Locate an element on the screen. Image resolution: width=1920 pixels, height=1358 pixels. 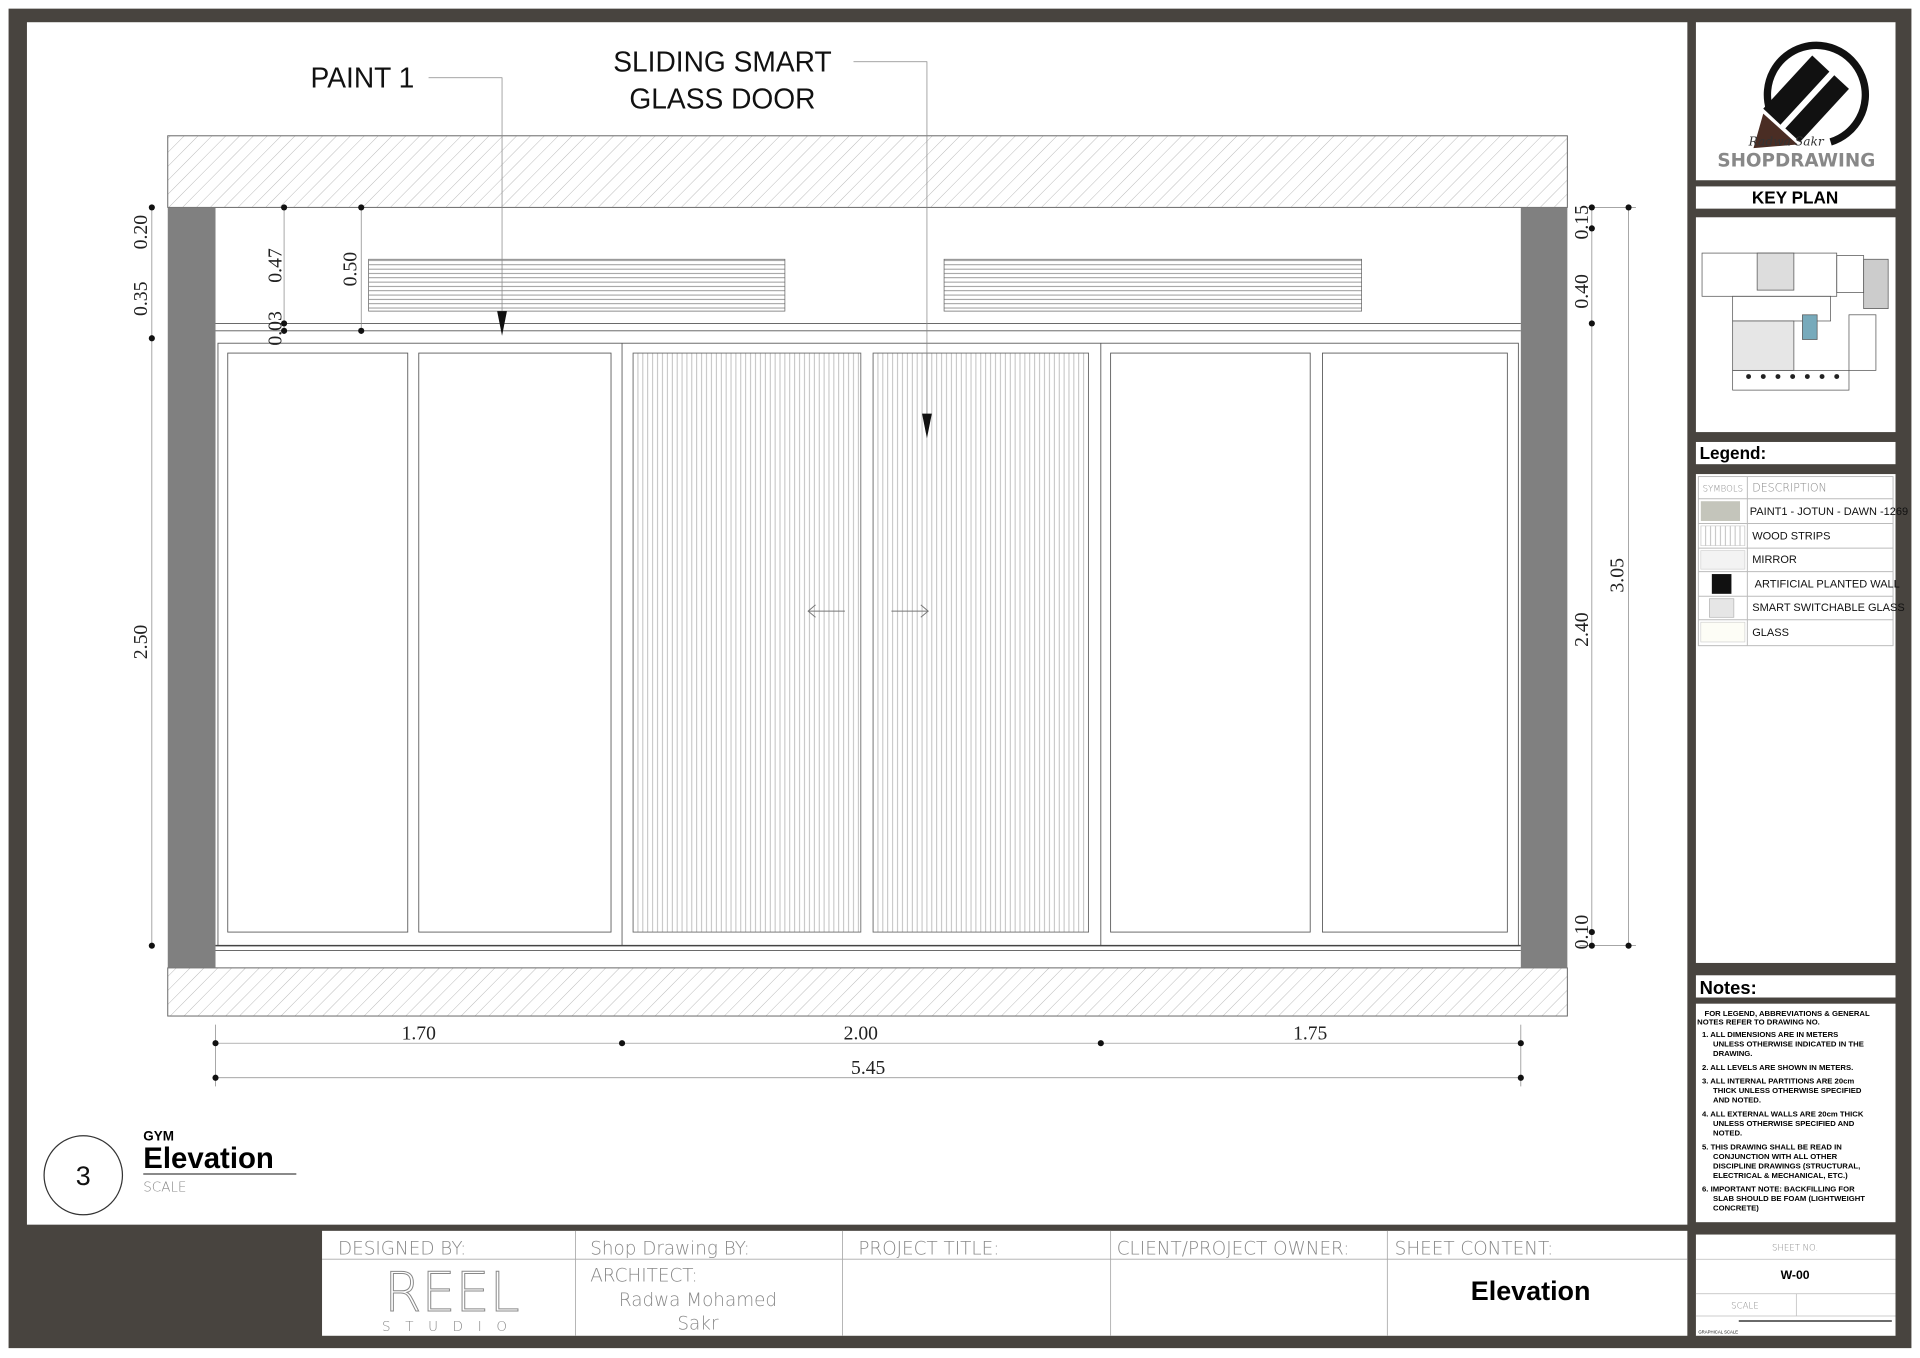
callout-door-2: GLASS DOOR is located at coordinates (722, 99).